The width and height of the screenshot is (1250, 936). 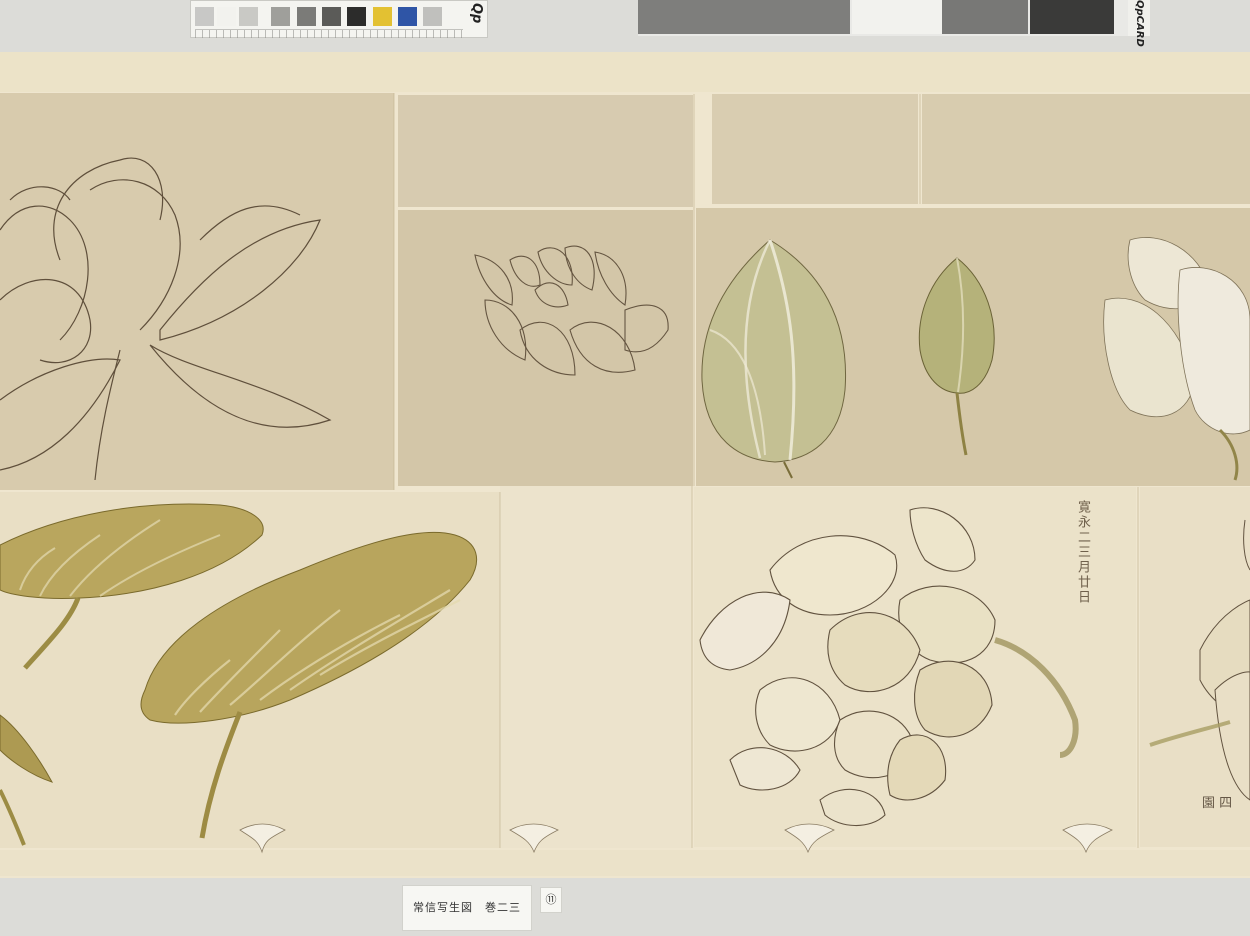 I want to click on plate-number-label: ⑪, so click(x=551, y=900).